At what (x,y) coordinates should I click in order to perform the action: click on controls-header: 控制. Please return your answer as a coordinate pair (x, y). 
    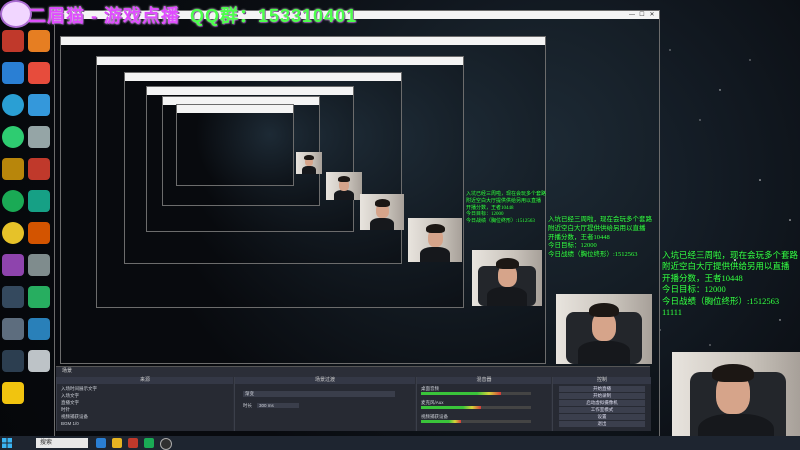
    Looking at the image, I should click on (602, 380).